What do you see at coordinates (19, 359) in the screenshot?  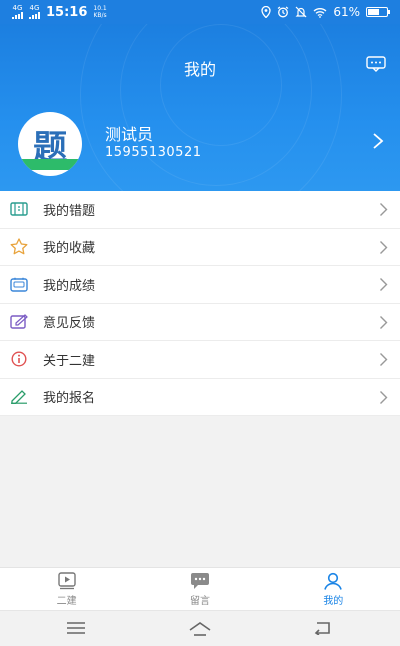 I see `info-icon` at bounding box center [19, 359].